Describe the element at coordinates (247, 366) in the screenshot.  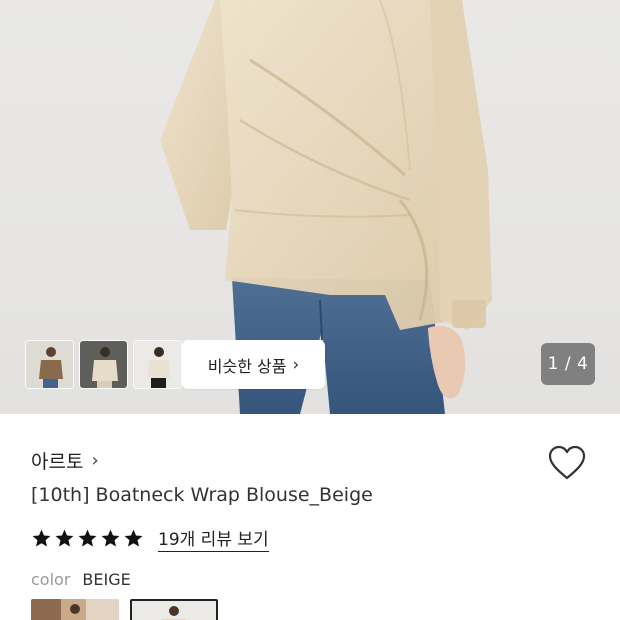
I see `similar-products-label: 비슷한 상품` at that location.